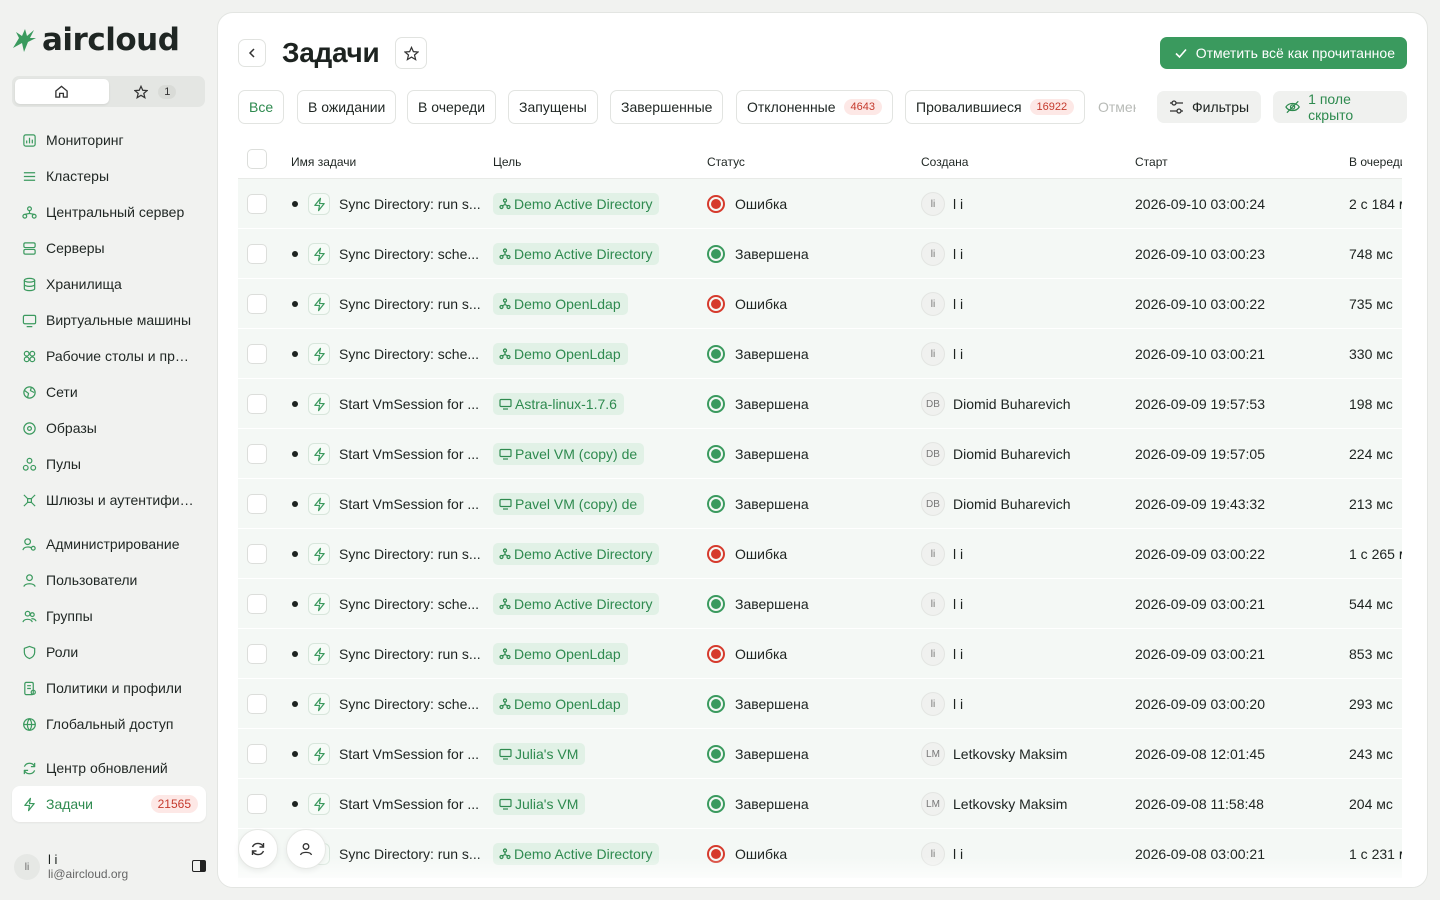  I want to click on col-name: Имя задачи, so click(323, 162).